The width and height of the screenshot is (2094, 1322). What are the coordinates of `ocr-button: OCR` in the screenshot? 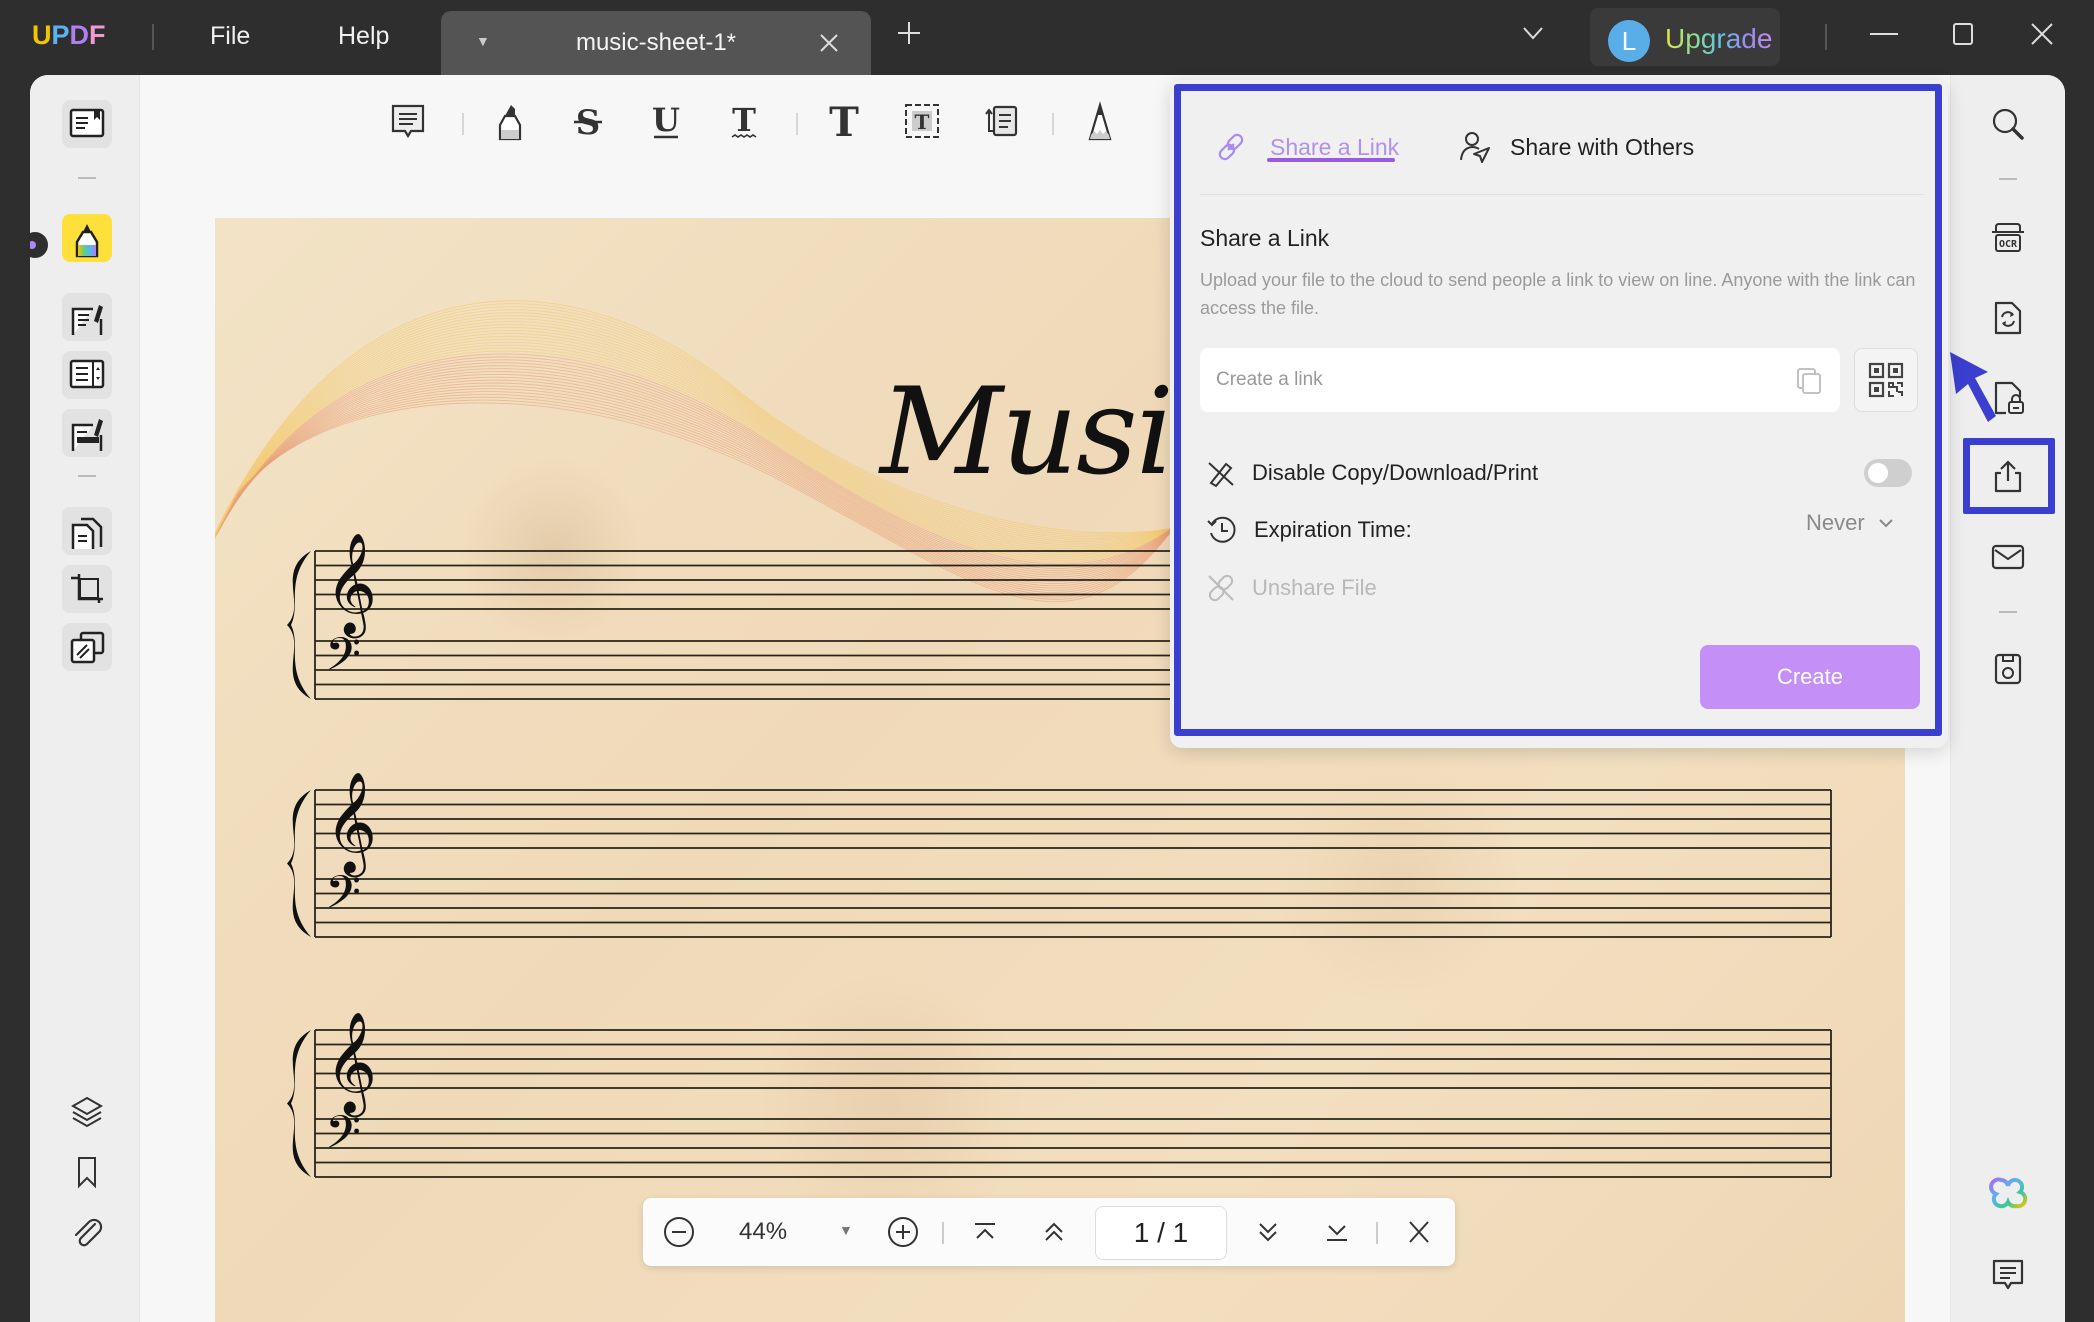 It's located at (2008, 237).